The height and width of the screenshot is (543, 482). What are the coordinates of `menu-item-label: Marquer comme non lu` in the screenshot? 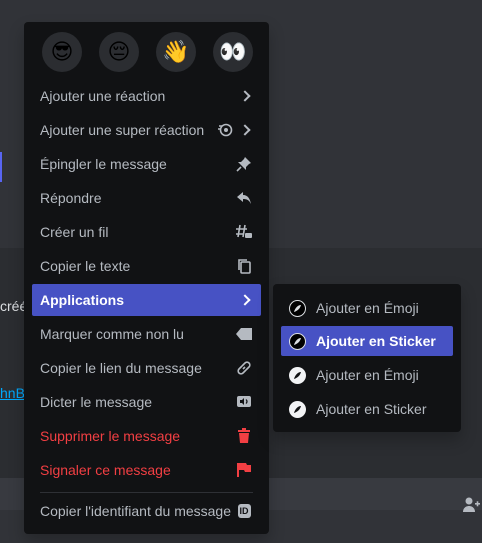 It's located at (112, 334).